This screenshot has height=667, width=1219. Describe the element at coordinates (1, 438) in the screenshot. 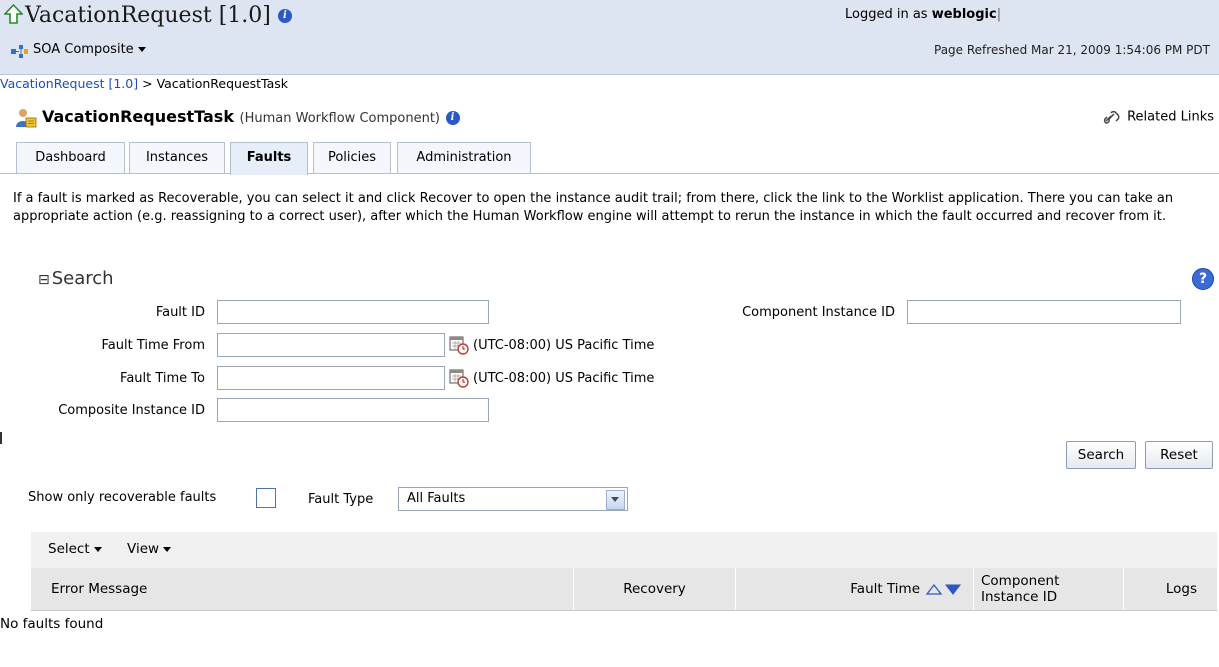

I see `splitter-handle` at that location.